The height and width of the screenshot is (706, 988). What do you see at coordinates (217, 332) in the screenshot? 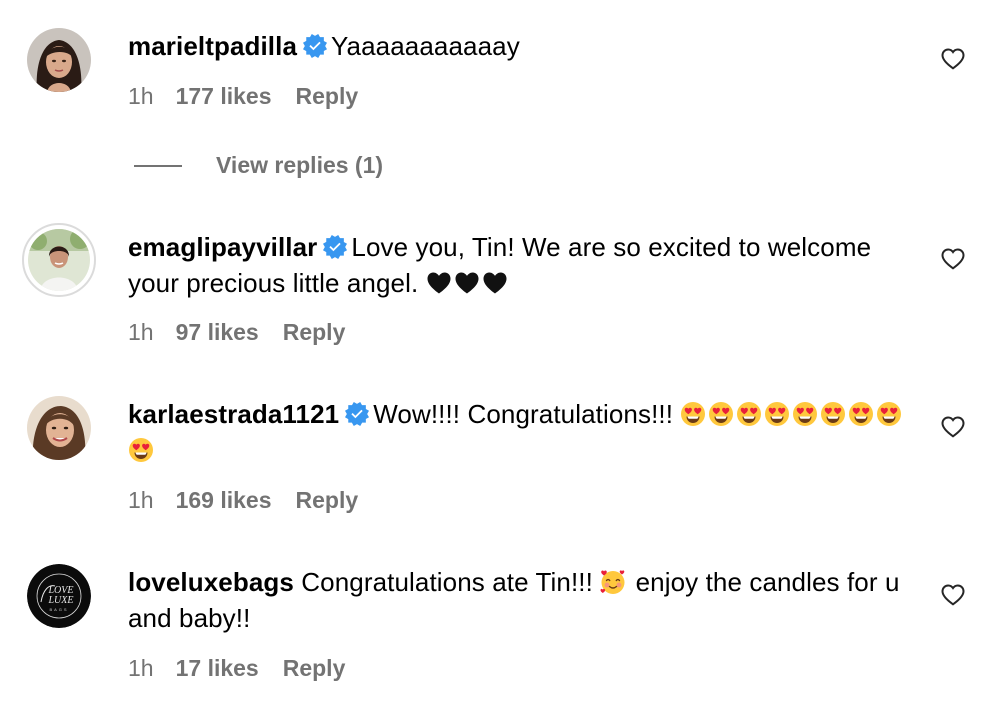
I see `likes-count: 97 likes` at bounding box center [217, 332].